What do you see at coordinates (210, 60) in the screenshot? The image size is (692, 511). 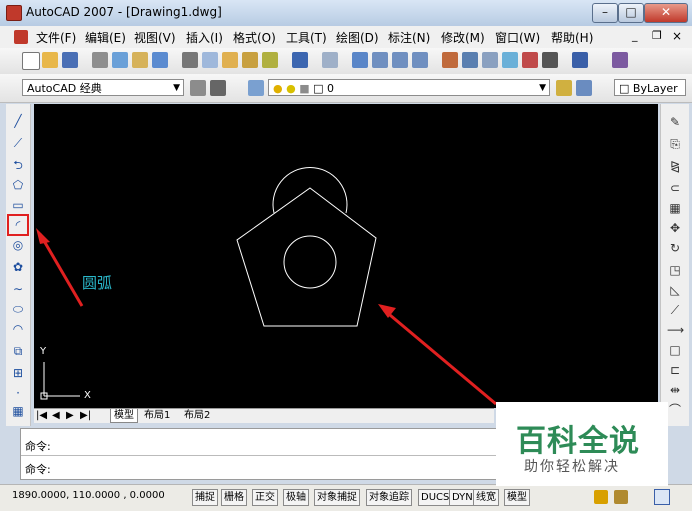 I see `copy-icon` at bounding box center [210, 60].